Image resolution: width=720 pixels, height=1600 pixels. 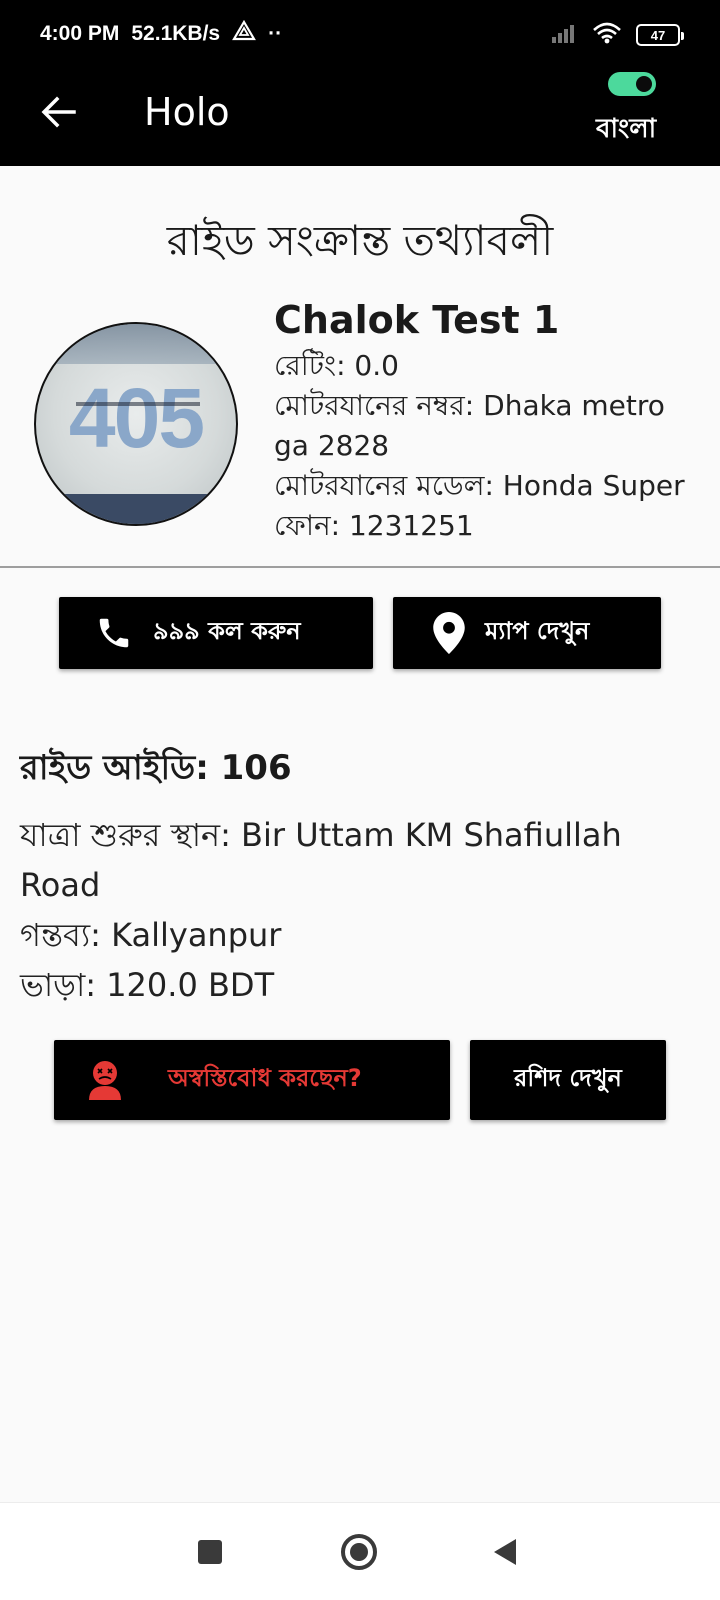 What do you see at coordinates (265, 1078) in the screenshot?
I see `uncomfortable-button-label: অস্বস্তিবোধ করছেন?` at bounding box center [265, 1078].